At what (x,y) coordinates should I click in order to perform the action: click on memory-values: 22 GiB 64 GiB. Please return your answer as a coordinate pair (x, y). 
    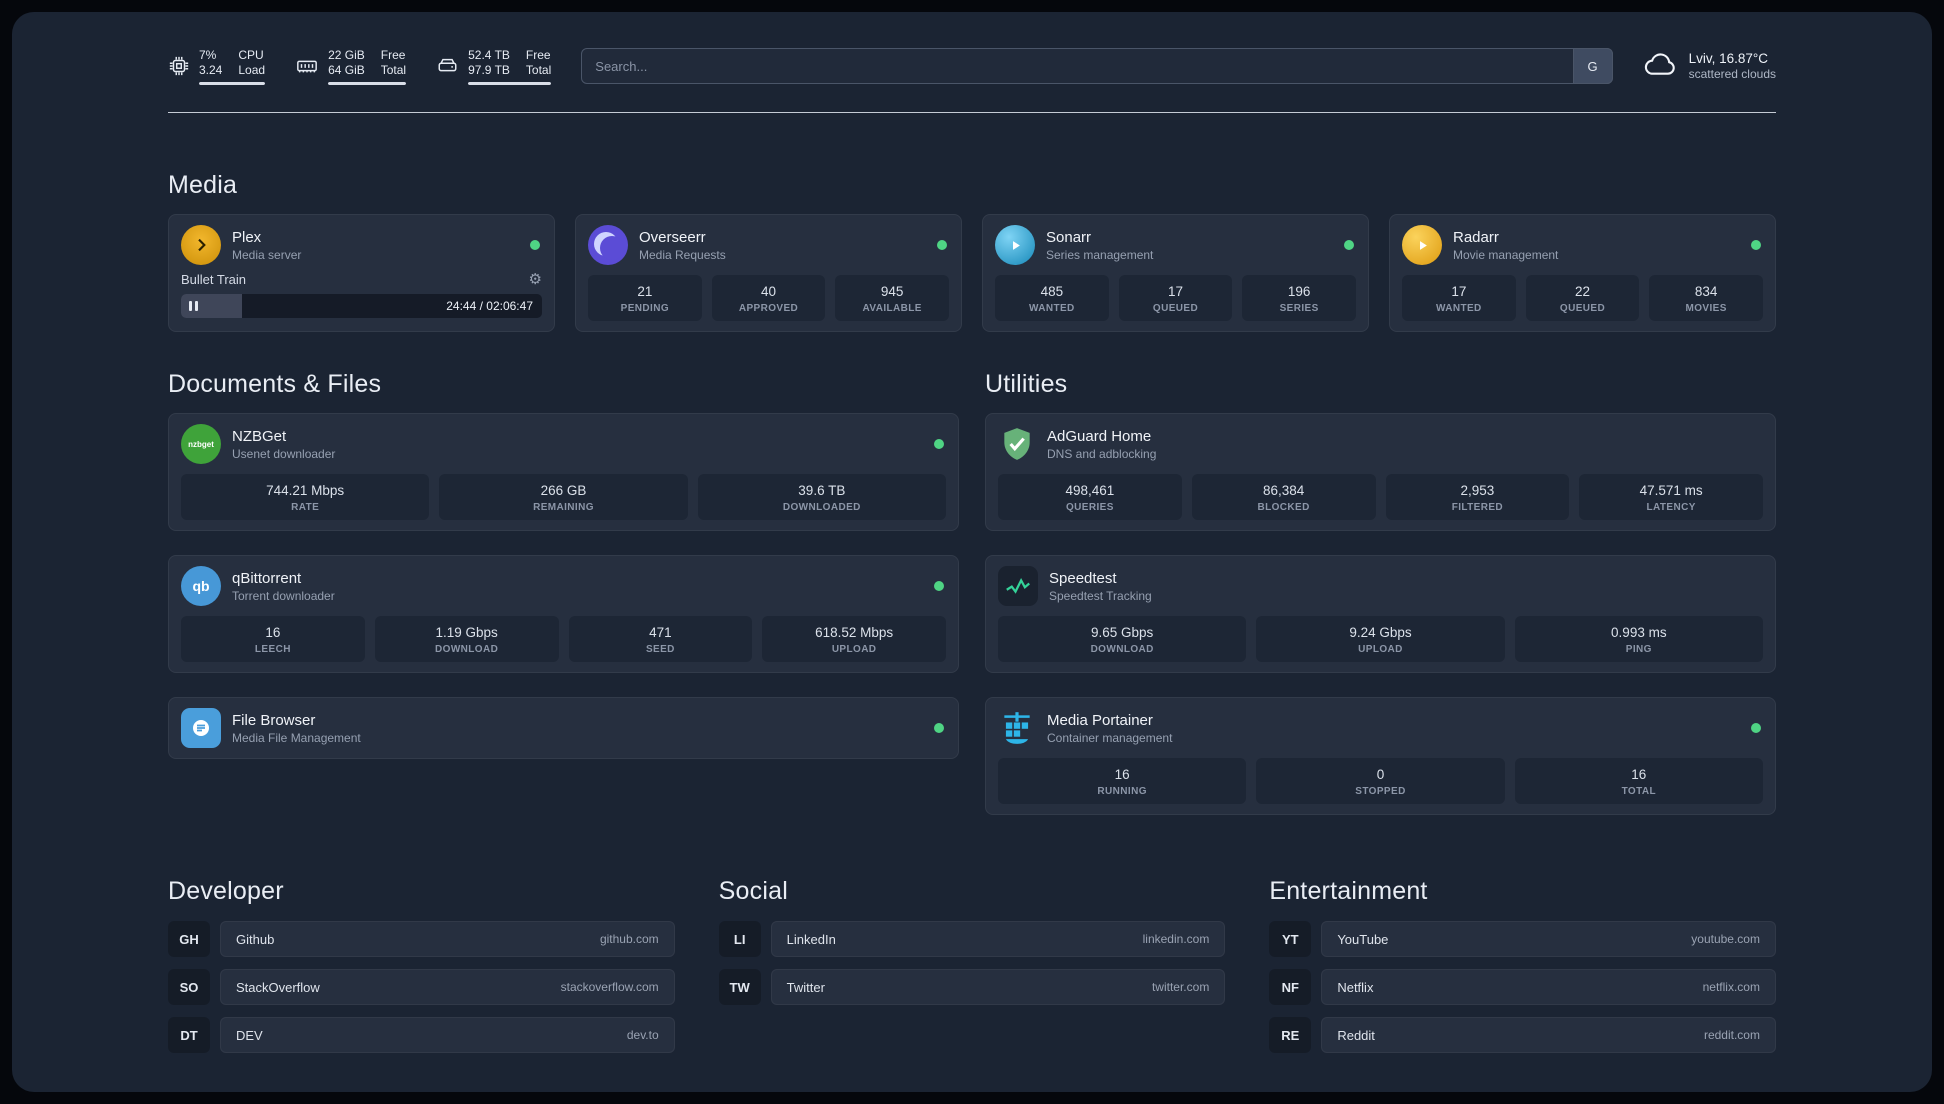
    Looking at the image, I should click on (346, 63).